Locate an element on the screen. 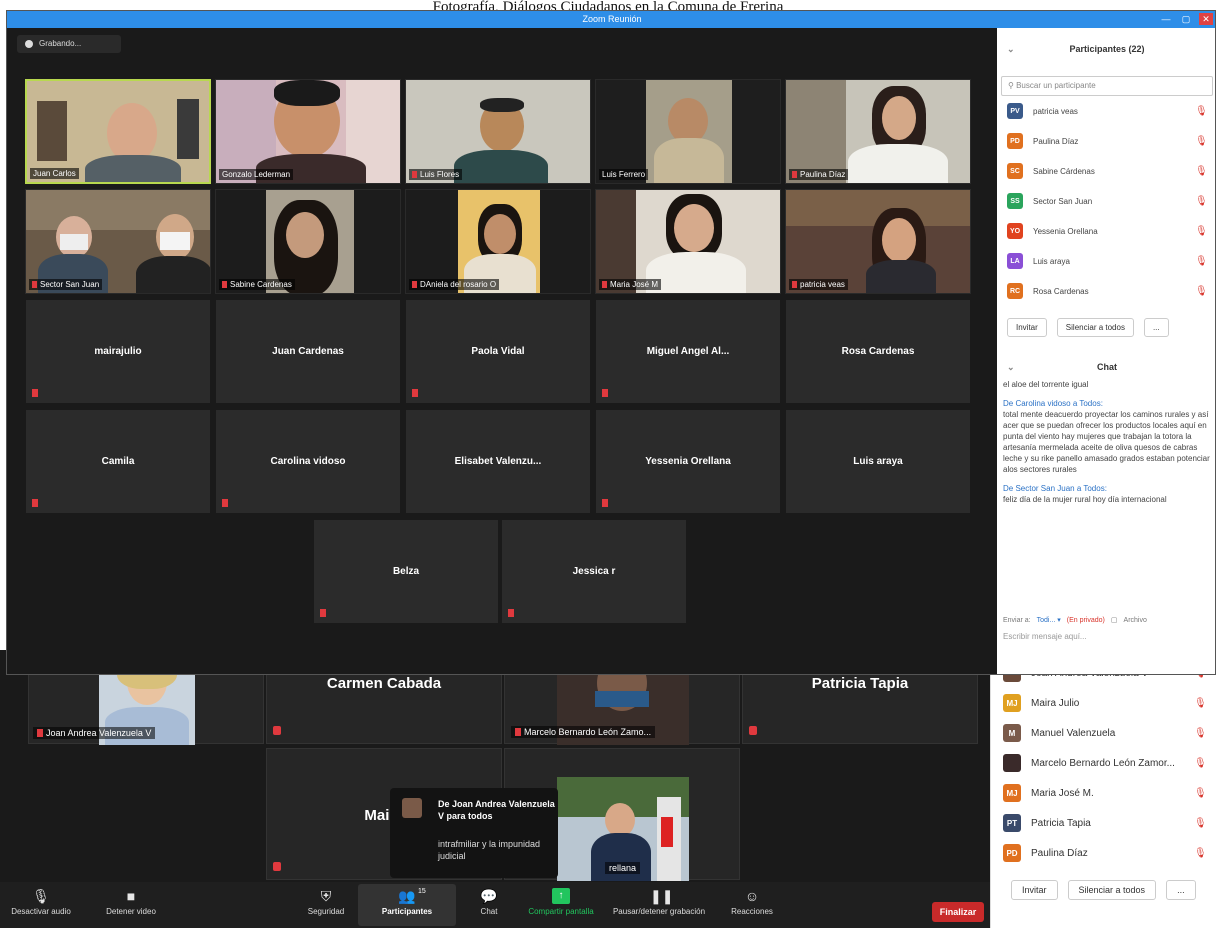  participant-row: RC Rosa Cardenas 🎙 is located at coordinates (1106, 291).